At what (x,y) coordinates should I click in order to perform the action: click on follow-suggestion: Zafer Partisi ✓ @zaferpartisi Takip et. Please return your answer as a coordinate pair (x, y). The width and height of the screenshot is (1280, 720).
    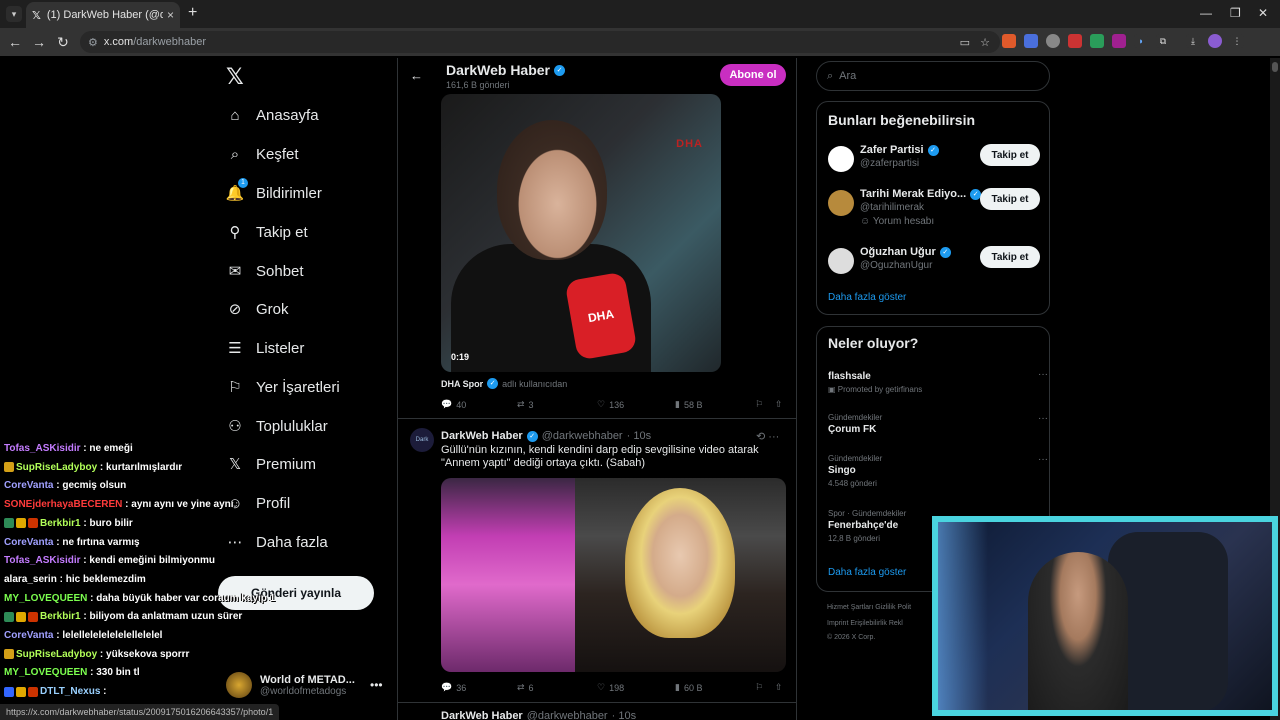
    Looking at the image, I should click on (939, 162).